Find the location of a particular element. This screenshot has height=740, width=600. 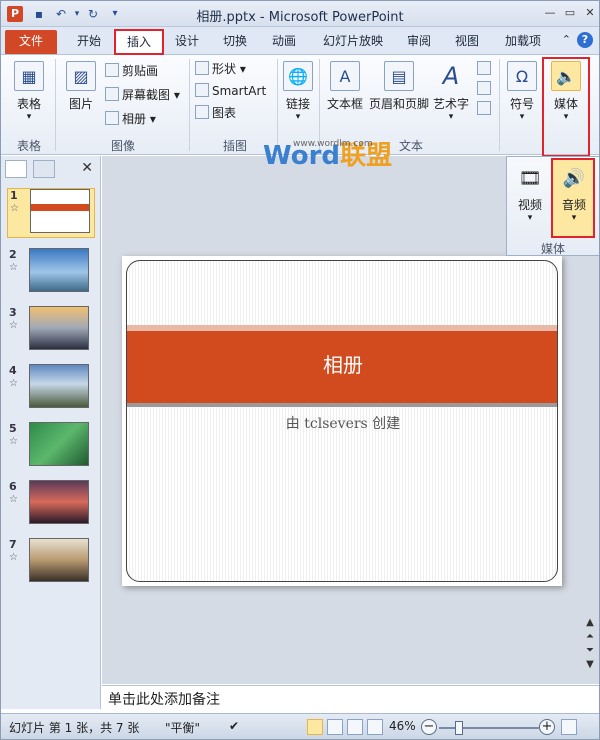

chart-button: 图表 is located at coordinates (215, 113).